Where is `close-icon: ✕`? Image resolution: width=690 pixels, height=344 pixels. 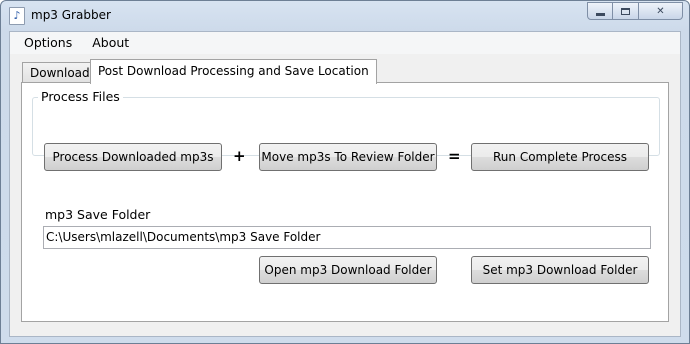 close-icon: ✕ is located at coordinates (660, 11).